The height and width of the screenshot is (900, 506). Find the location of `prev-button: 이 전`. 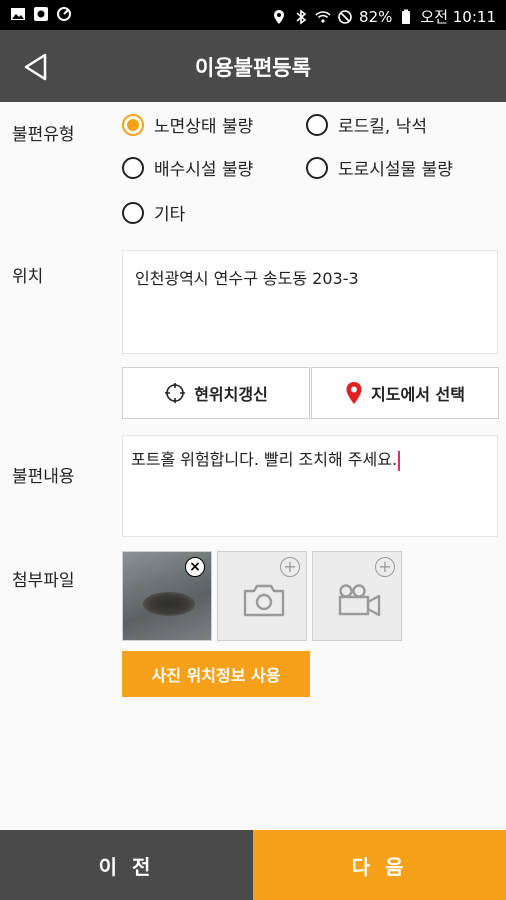

prev-button: 이 전 is located at coordinates (126, 865).